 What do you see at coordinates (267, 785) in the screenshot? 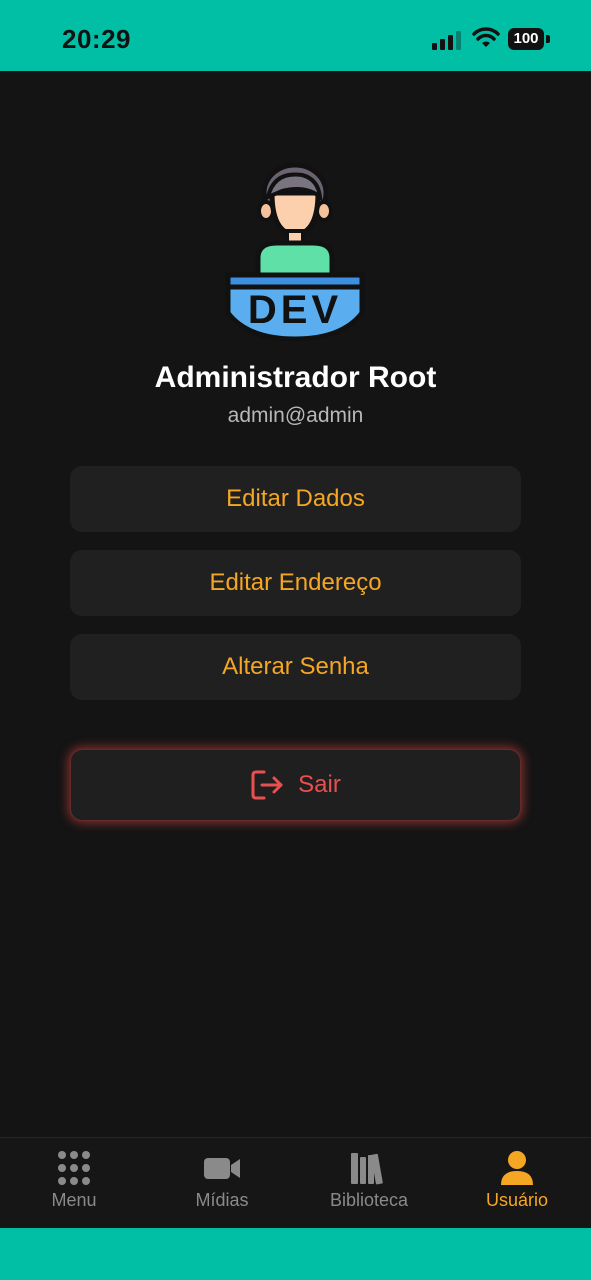
I see `logout-icon` at bounding box center [267, 785].